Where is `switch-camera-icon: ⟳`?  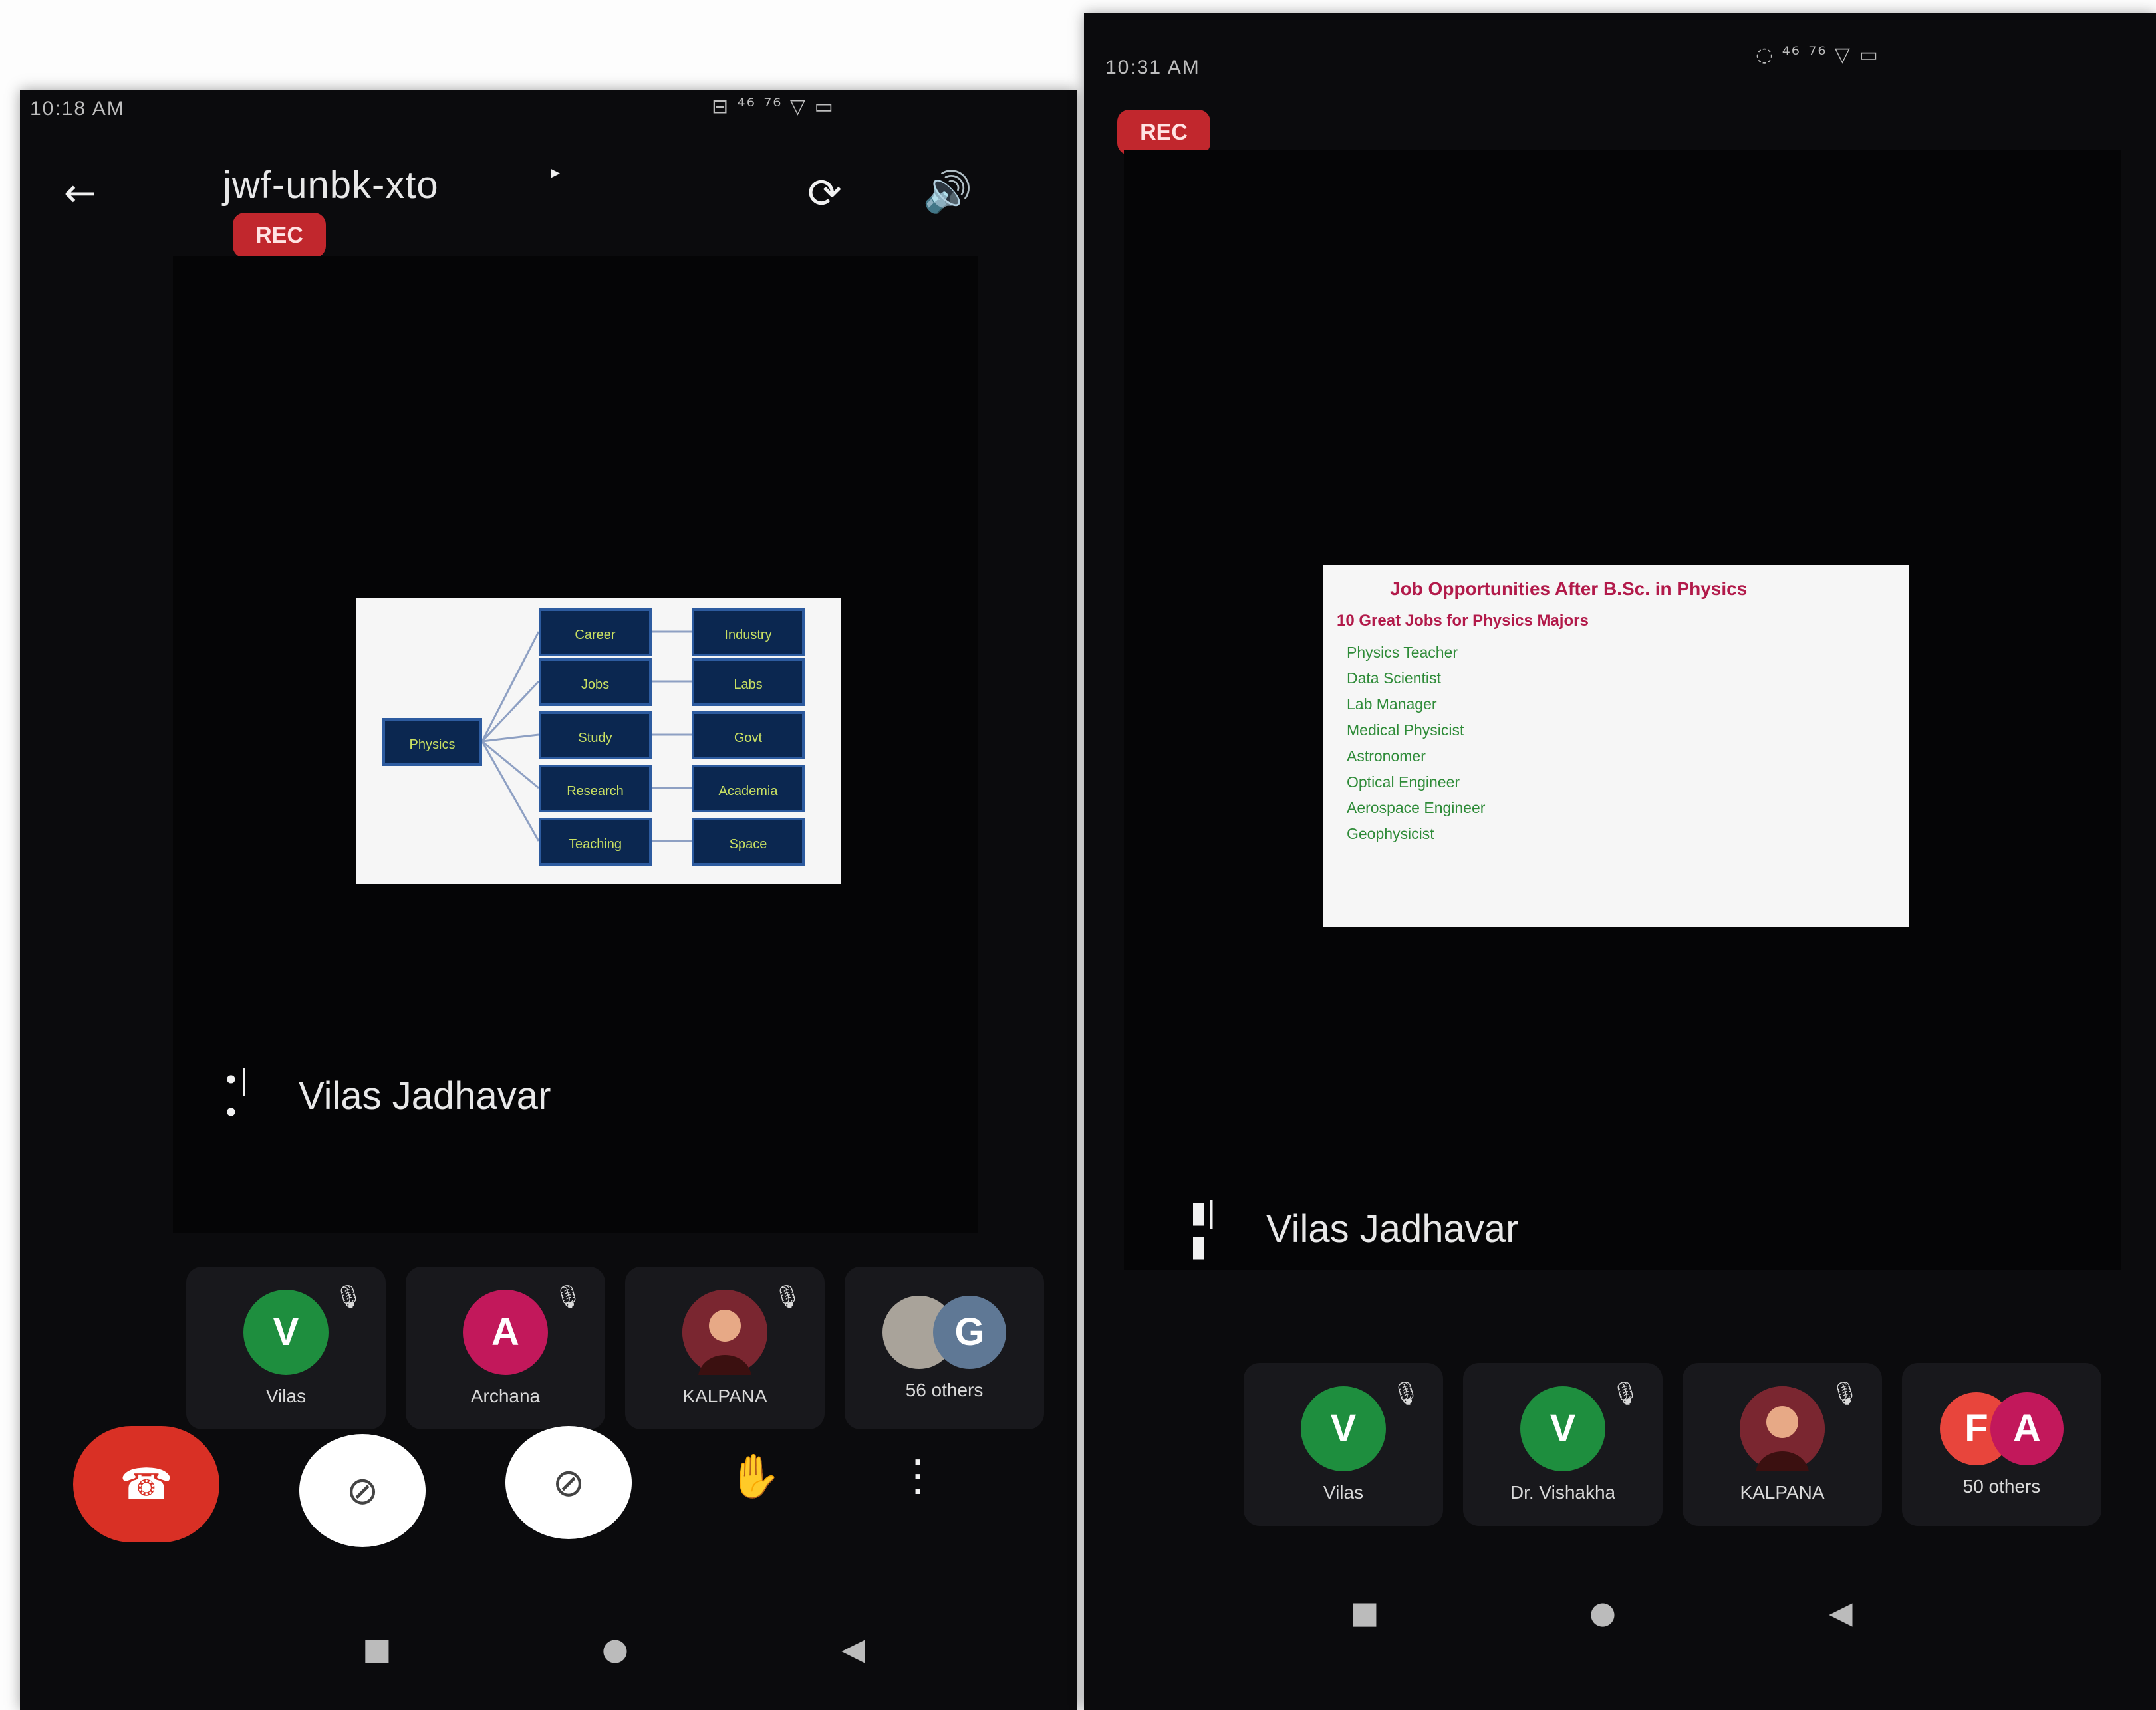
switch-camera-icon: ⟳ is located at coordinates (824, 193).